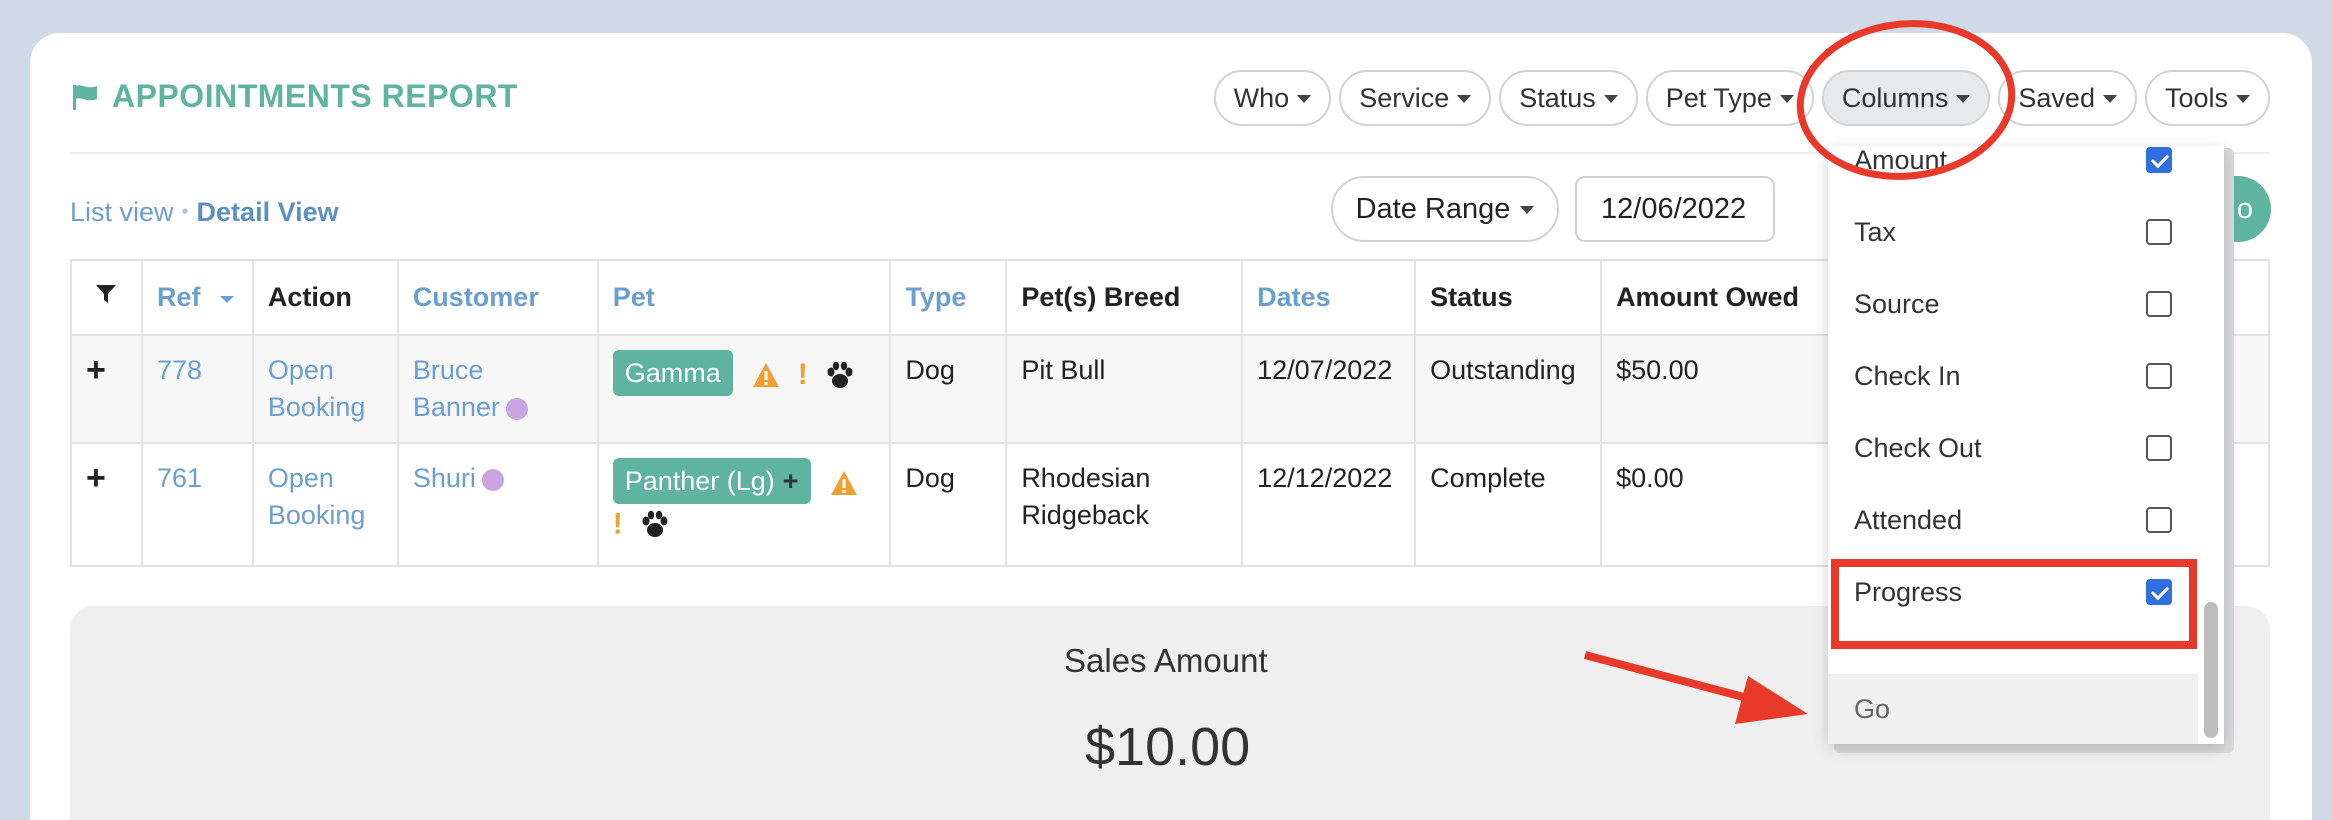 The image size is (2332, 820). Describe the element at coordinates (1124, 297) in the screenshot. I see `breed-column-header: Pet(s) Breed` at that location.